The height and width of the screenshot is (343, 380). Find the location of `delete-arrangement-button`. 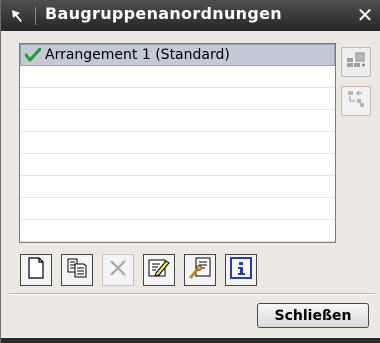

delete-arrangement-button is located at coordinates (118, 270).